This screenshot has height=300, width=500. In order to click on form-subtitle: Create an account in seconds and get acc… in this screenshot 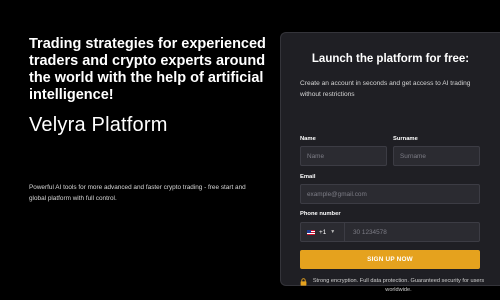, I will do `click(385, 89)`.